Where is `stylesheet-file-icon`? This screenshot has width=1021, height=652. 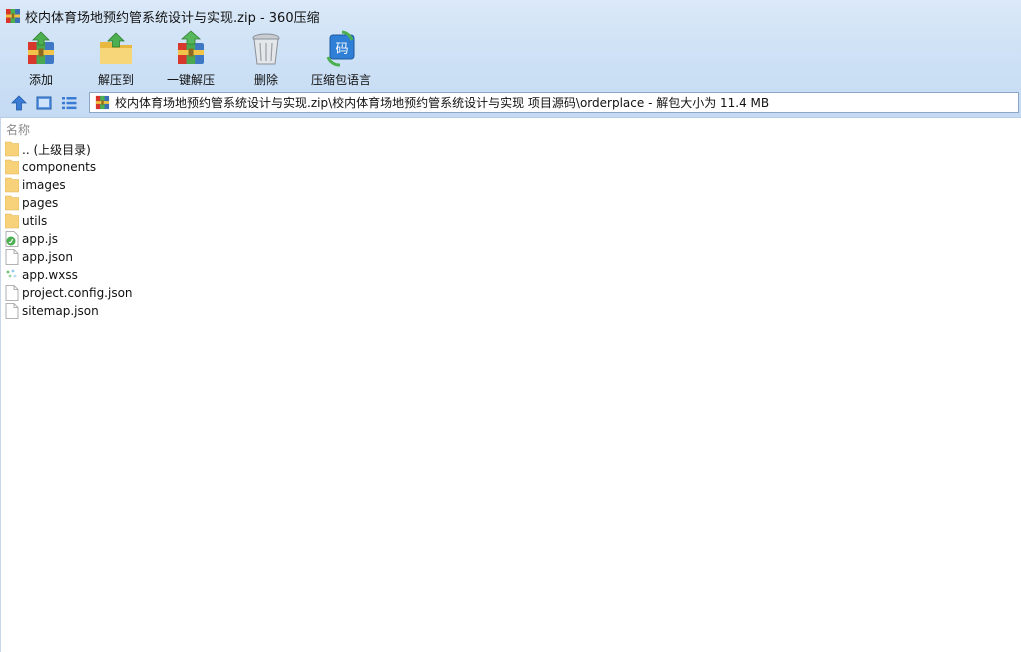
stylesheet-file-icon is located at coordinates (11, 273).